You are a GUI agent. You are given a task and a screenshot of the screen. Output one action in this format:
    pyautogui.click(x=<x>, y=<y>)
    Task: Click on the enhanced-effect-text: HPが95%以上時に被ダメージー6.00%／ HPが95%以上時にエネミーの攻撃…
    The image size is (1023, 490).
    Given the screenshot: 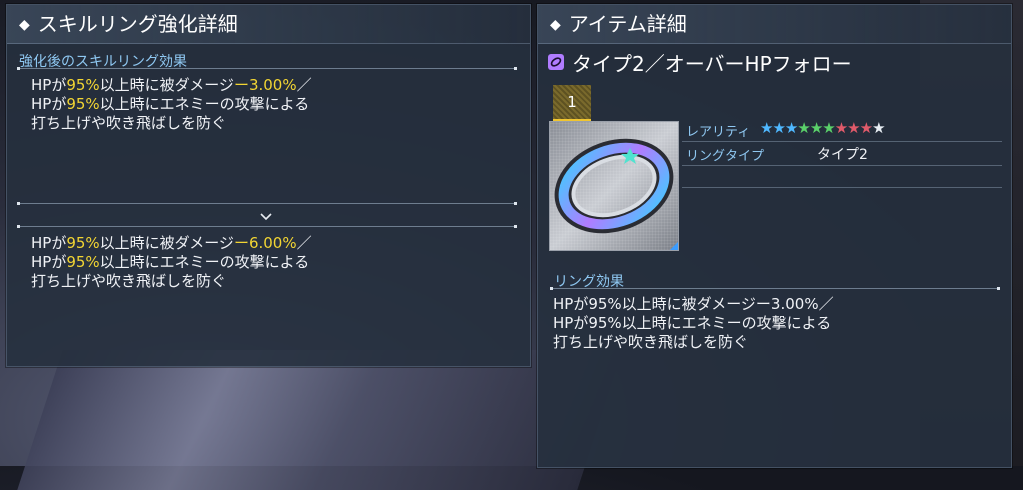 What is the action you would take?
    pyautogui.click(x=171, y=262)
    